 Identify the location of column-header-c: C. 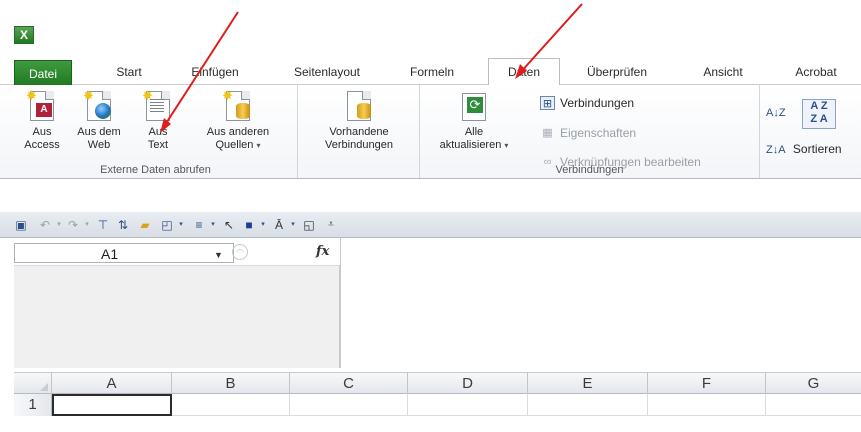
(349, 383).